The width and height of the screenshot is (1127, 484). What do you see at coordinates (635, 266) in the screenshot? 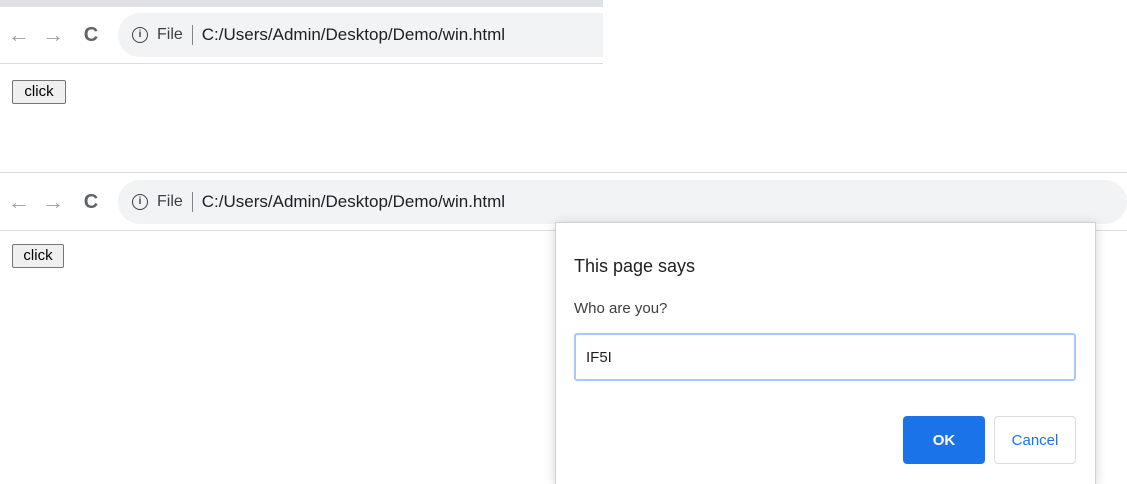
I see `dialog-title: This page says` at bounding box center [635, 266].